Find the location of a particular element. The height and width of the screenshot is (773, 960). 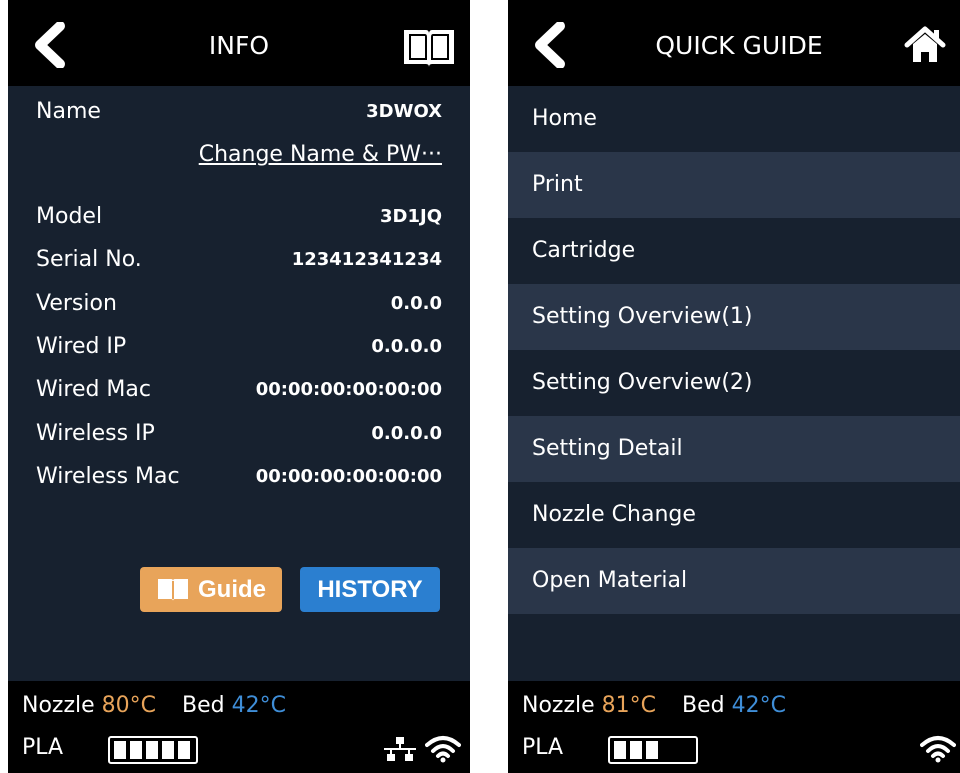

guide-item-setting-overview-1: Setting Overview(1) is located at coordinates (734, 317).